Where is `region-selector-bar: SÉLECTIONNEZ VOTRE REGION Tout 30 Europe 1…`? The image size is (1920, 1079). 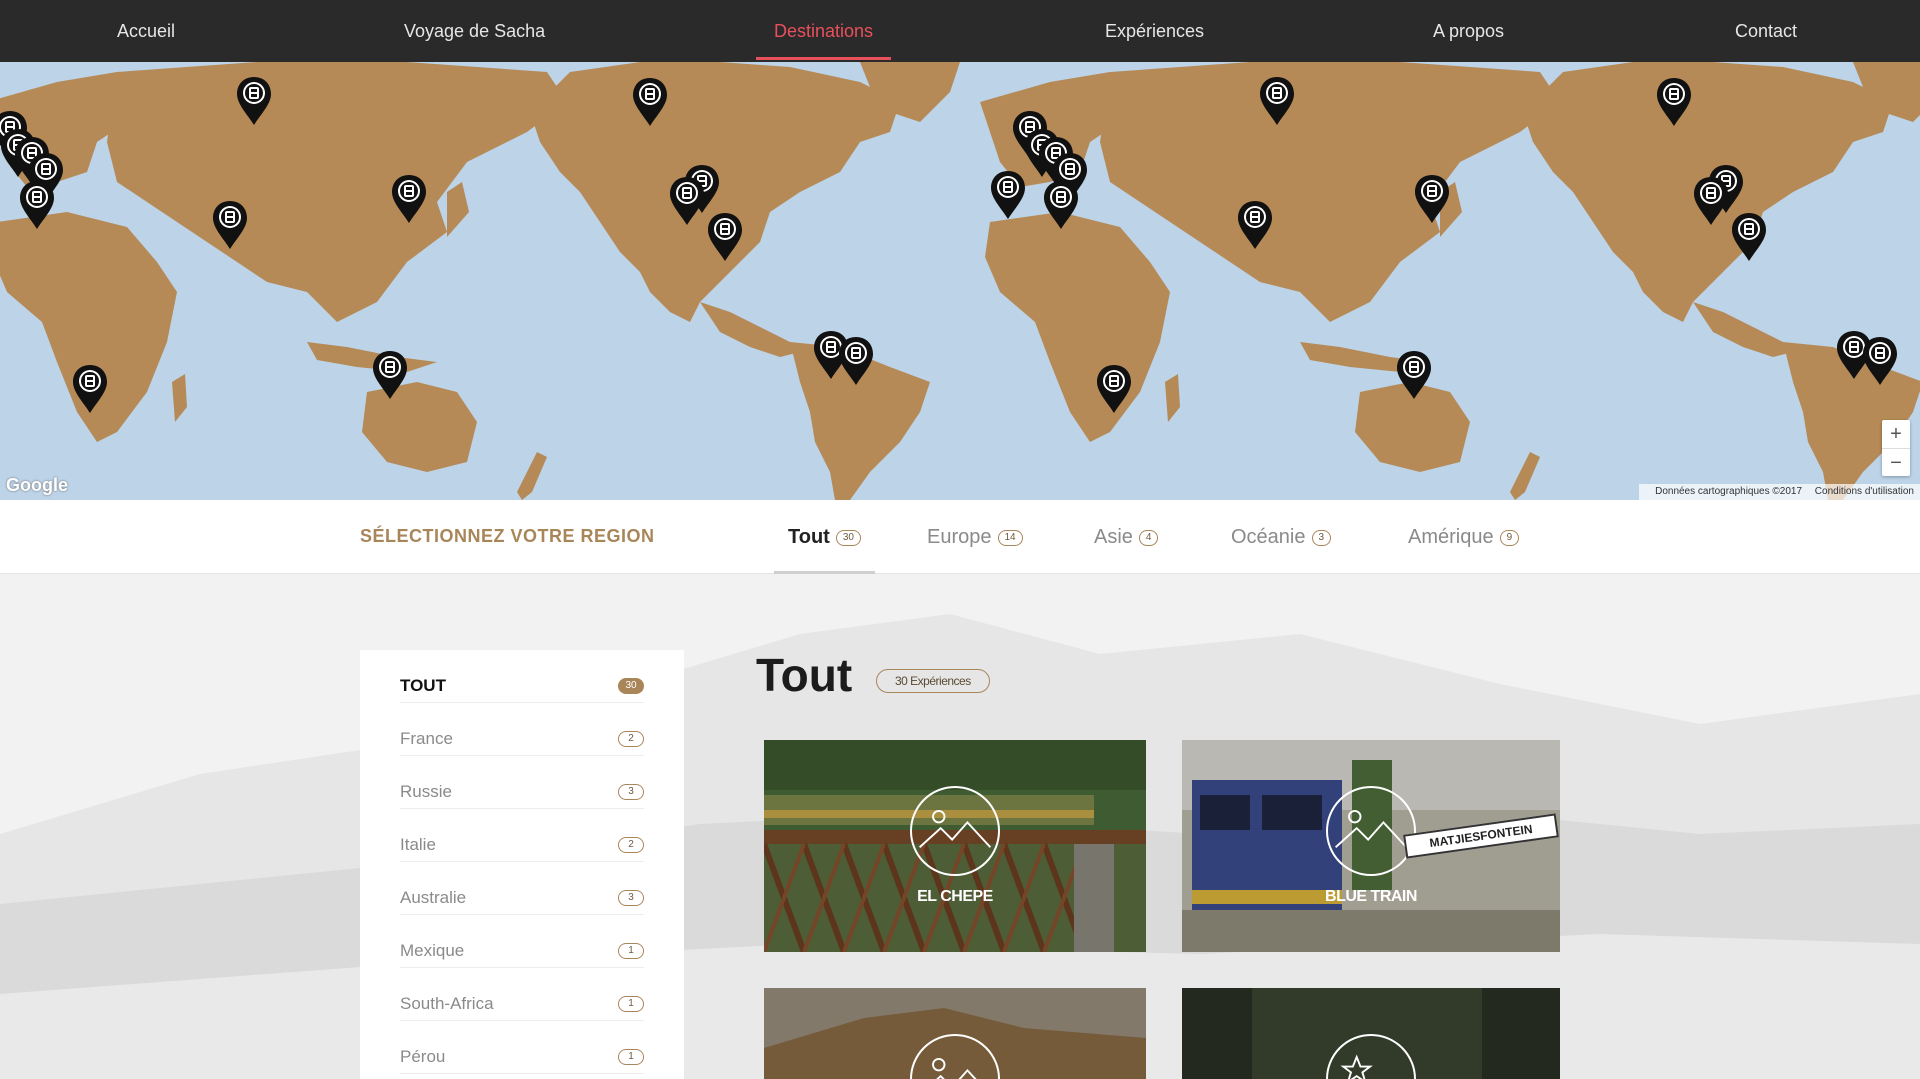 region-selector-bar: SÉLECTIONNEZ VOTRE REGION Tout 30 Europe 1… is located at coordinates (960, 537).